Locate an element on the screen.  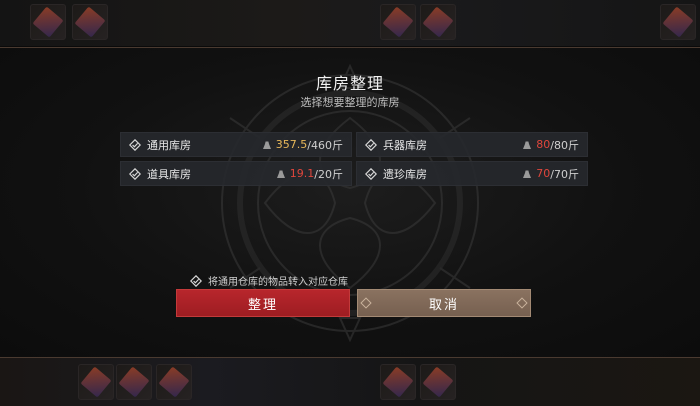
cancel-button: 取消 is located at coordinates (444, 303).